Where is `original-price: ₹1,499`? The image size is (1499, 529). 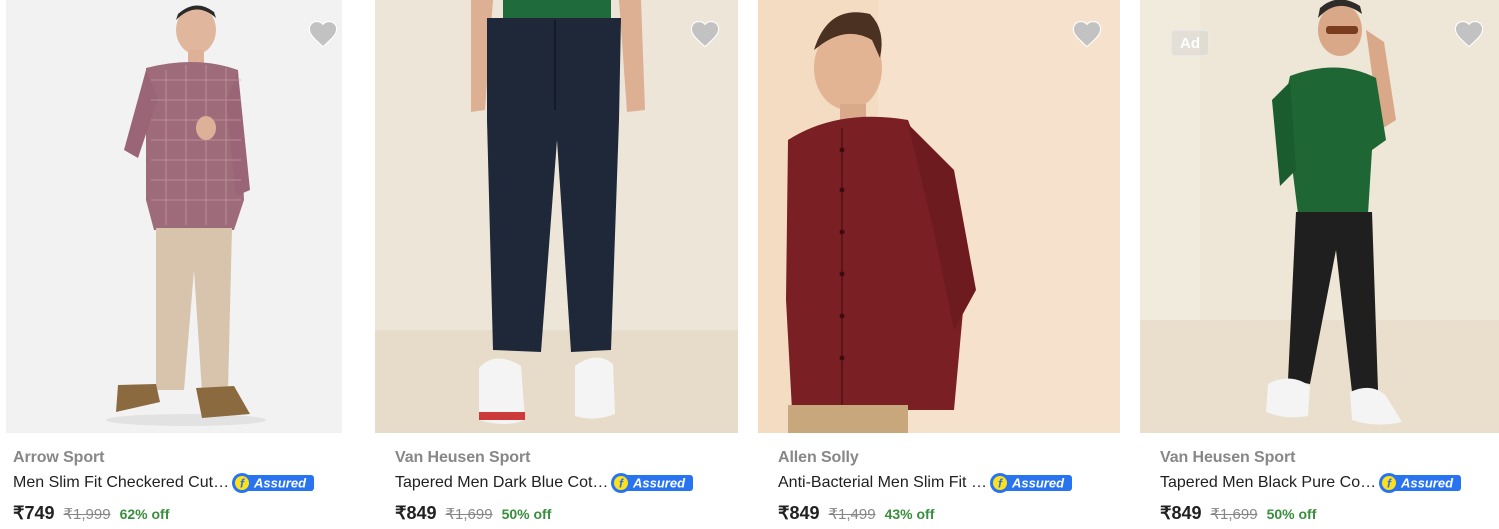 original-price: ₹1,499 is located at coordinates (852, 514).